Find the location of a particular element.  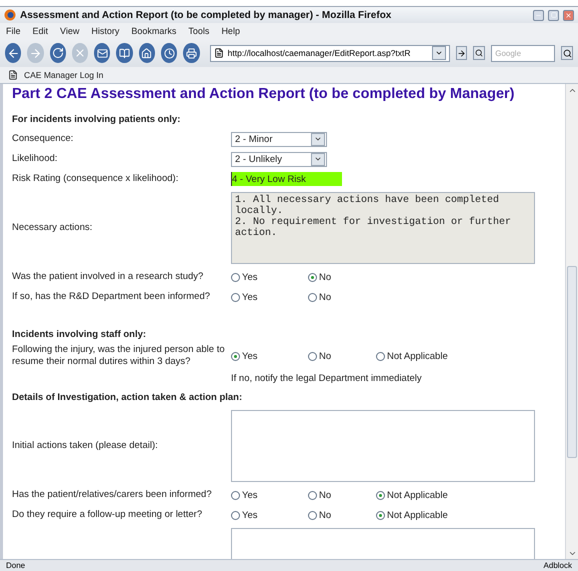

search-button is located at coordinates (567, 53).